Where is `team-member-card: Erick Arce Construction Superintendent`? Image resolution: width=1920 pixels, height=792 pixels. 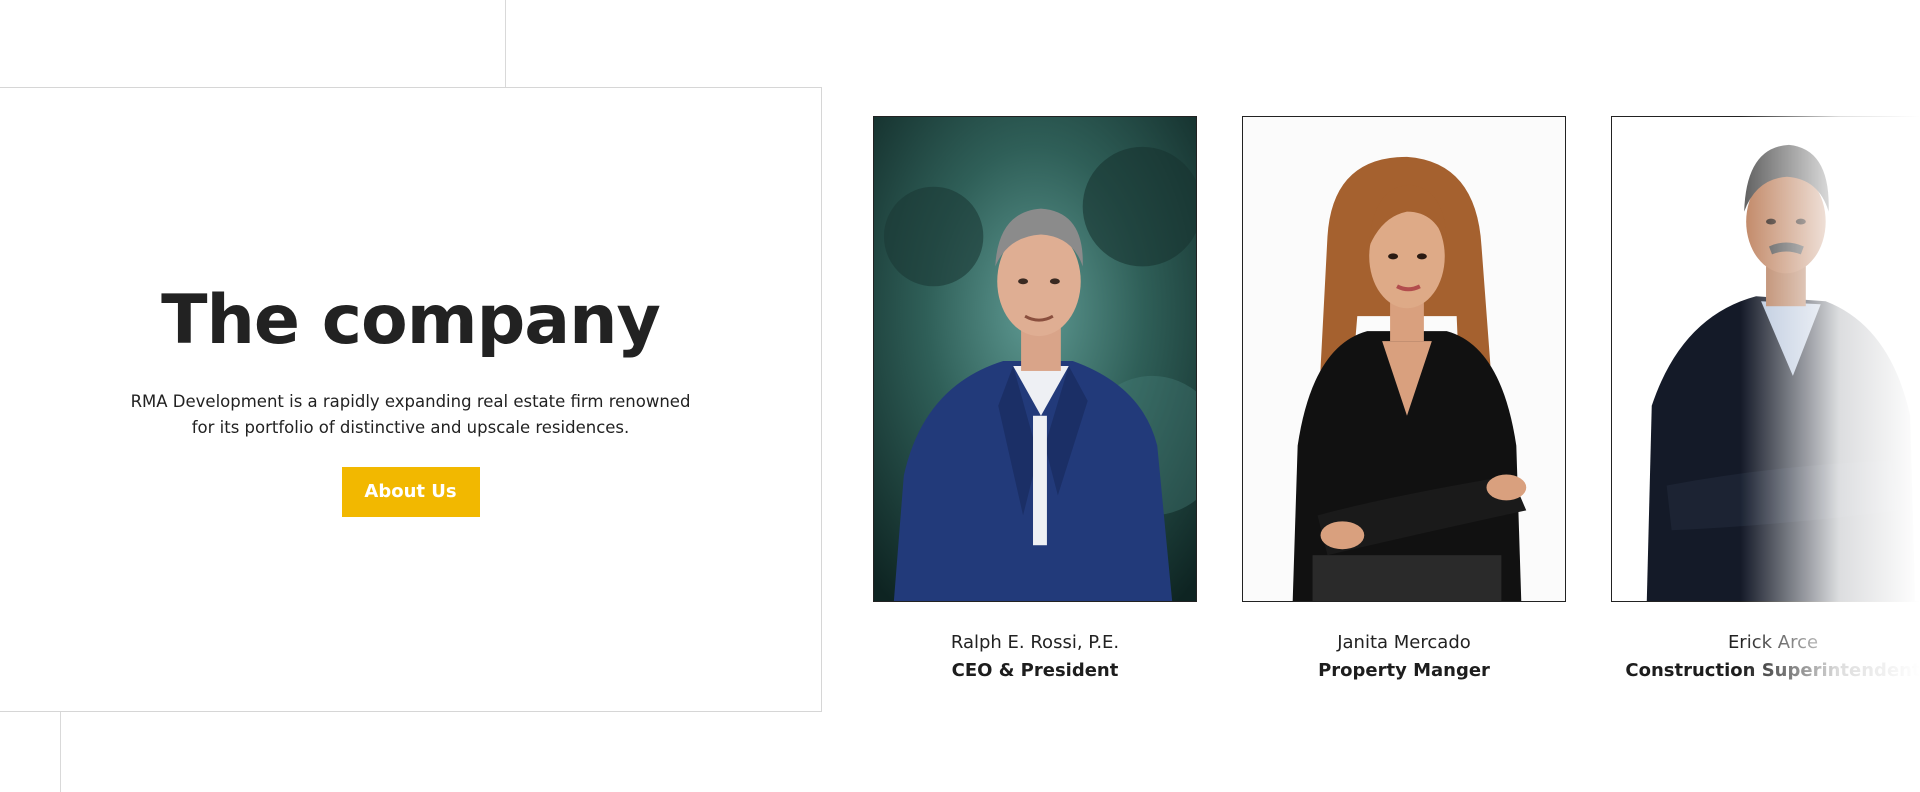
team-member-card: Erick Arce Construction Superintendent is located at coordinates (1765, 399).